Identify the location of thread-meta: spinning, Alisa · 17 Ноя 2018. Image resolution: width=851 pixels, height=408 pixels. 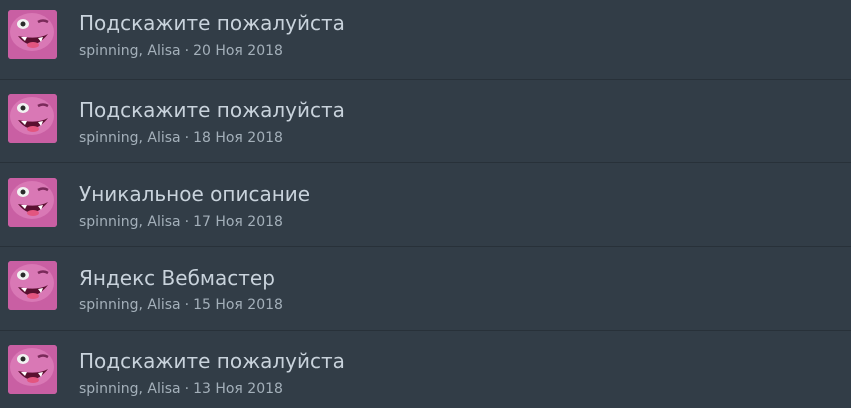
(181, 222).